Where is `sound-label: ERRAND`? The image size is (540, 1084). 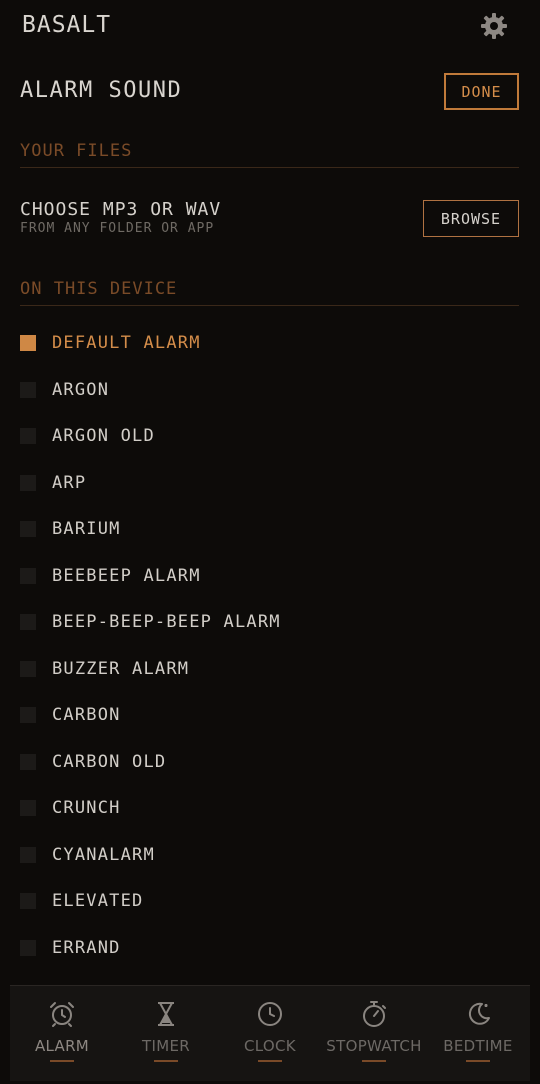 sound-label: ERRAND is located at coordinates (86, 947).